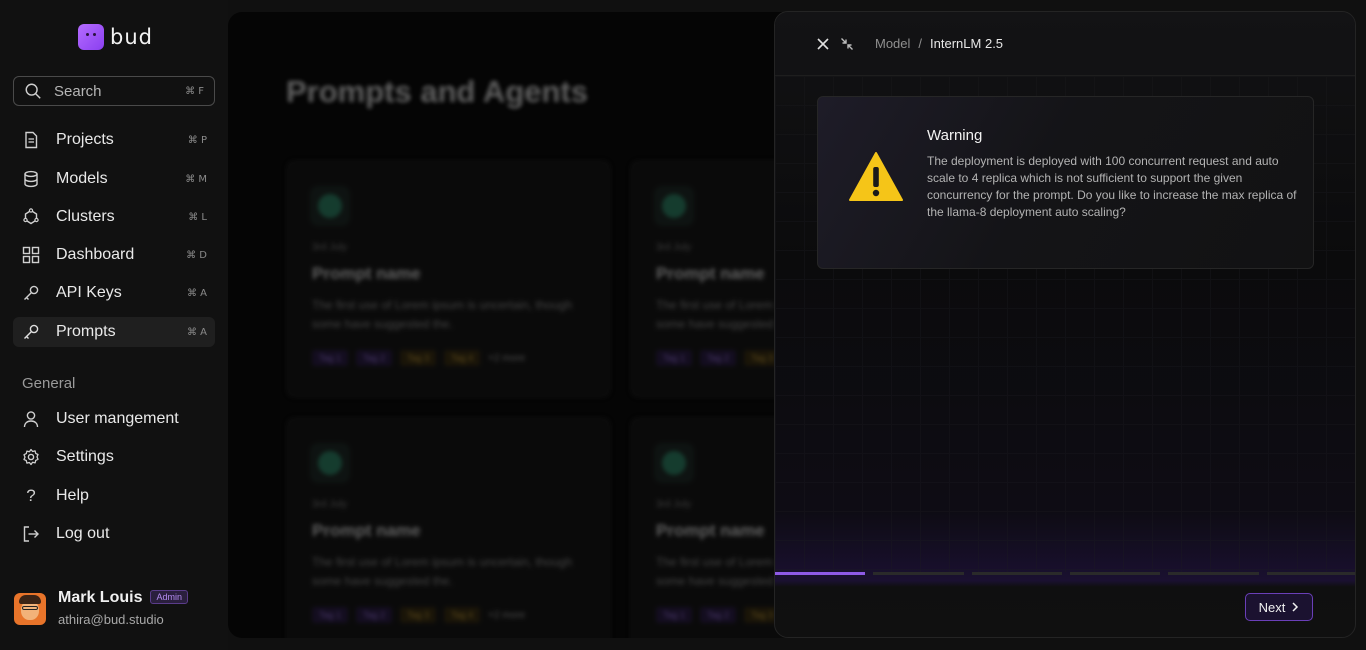 This screenshot has width=1366, height=650. What do you see at coordinates (1295, 607) in the screenshot?
I see `chevron-right-icon` at bounding box center [1295, 607].